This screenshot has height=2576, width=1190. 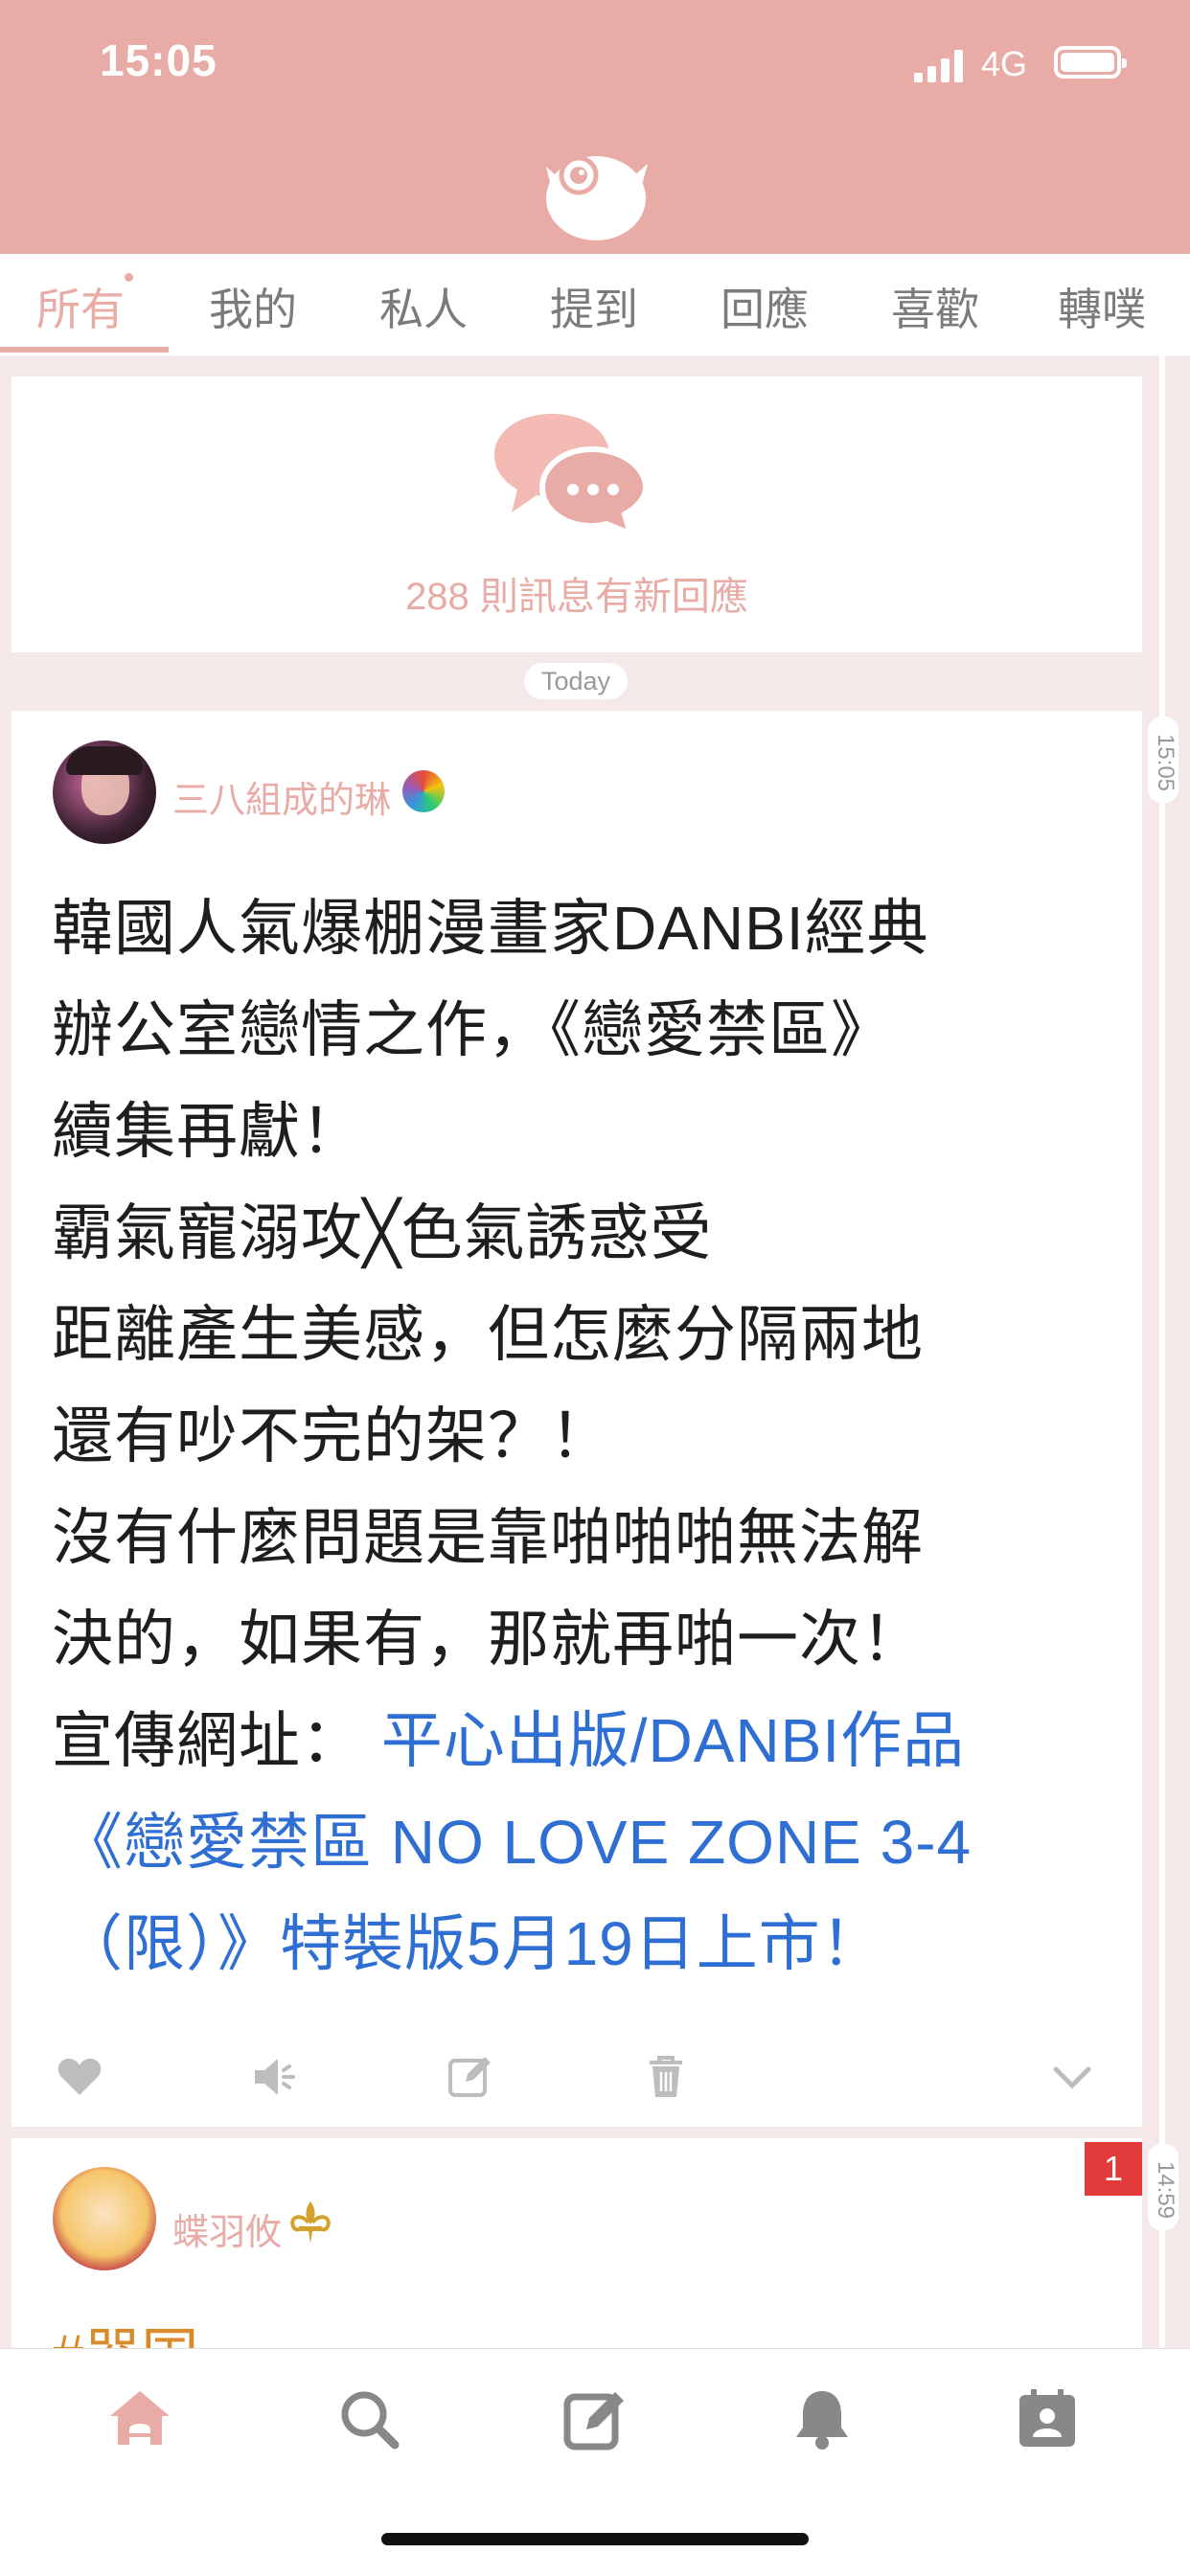 What do you see at coordinates (1091, 62) in the screenshot?
I see `battery-icon` at bounding box center [1091, 62].